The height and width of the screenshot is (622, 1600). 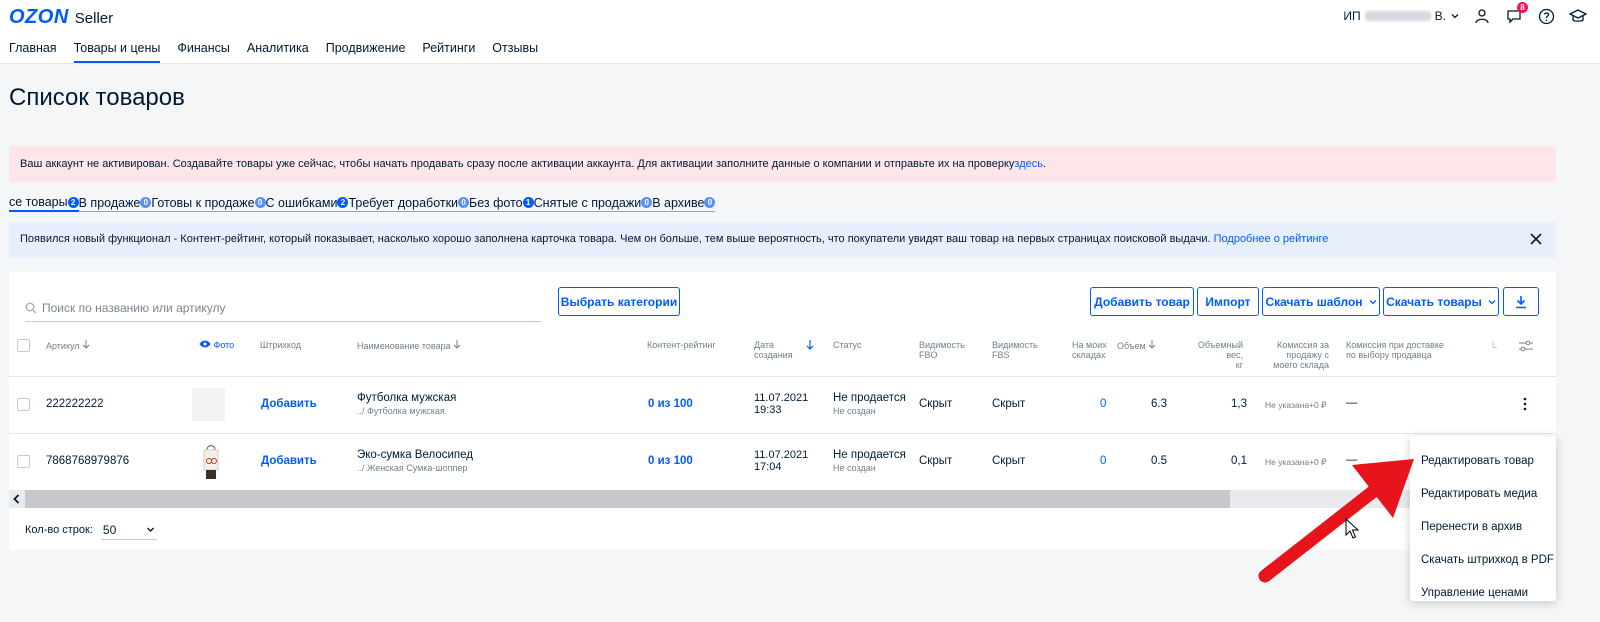 I want to click on column-article: Артикул, so click(x=68, y=345).